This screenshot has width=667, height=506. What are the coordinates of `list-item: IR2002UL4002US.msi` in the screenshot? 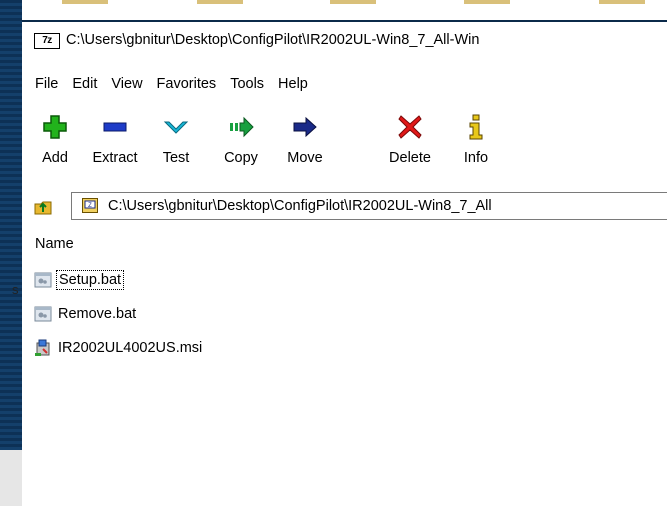 It's located at (119, 348).